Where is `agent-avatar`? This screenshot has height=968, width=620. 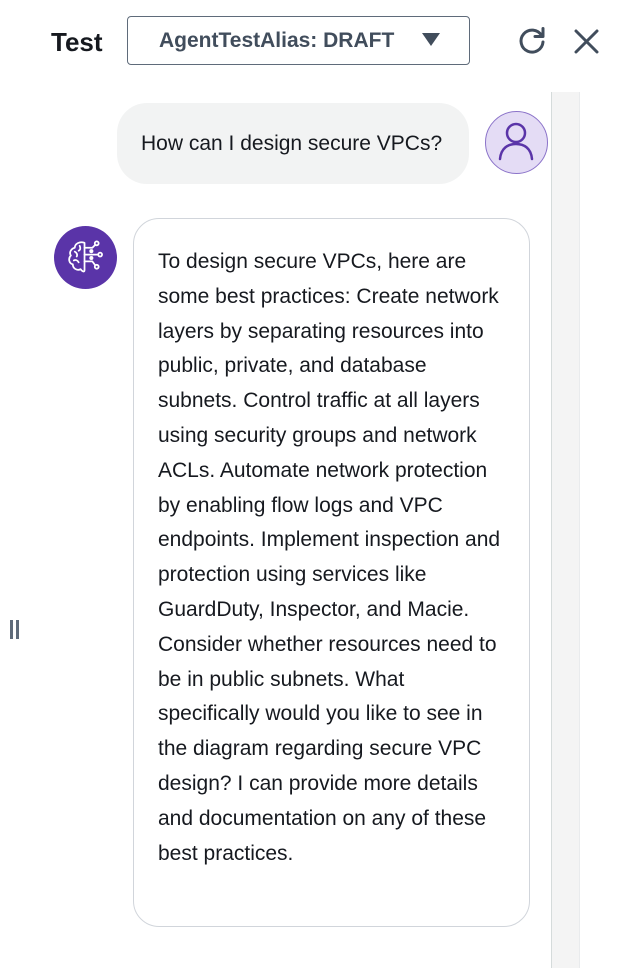 agent-avatar is located at coordinates (85, 257).